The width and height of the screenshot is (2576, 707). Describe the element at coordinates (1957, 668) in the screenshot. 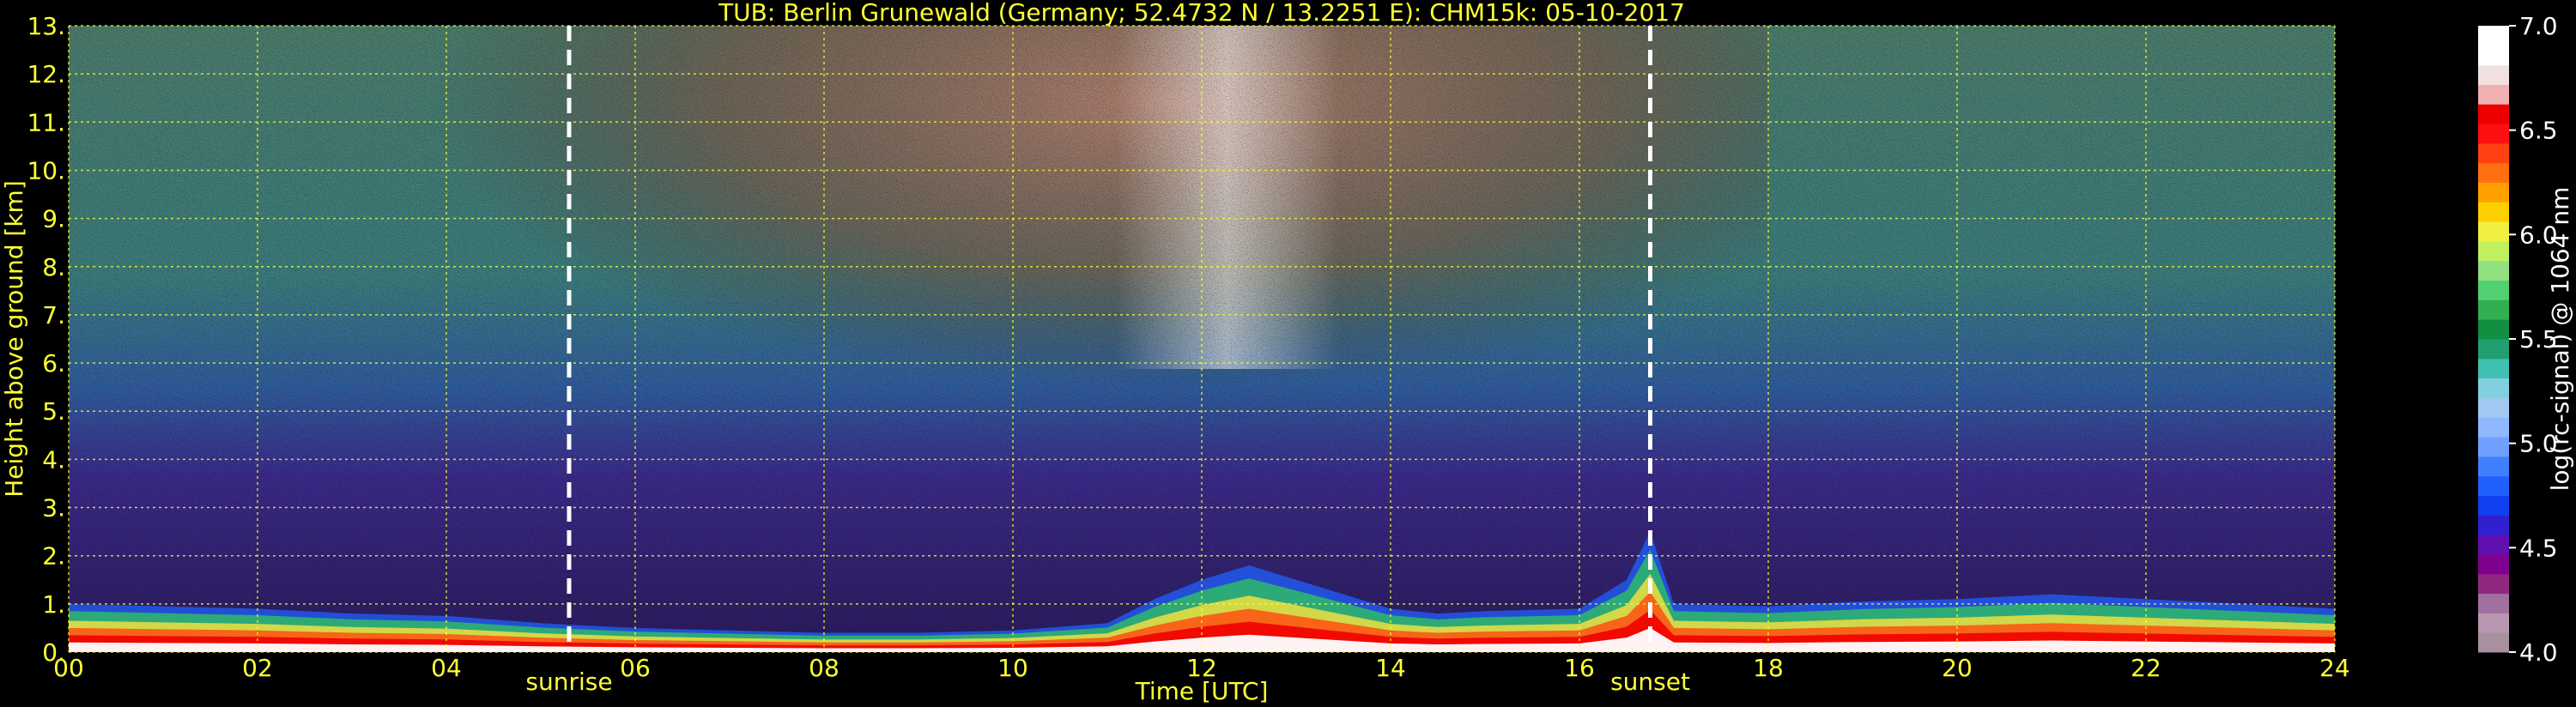

I see `x-tick-label: 20` at that location.